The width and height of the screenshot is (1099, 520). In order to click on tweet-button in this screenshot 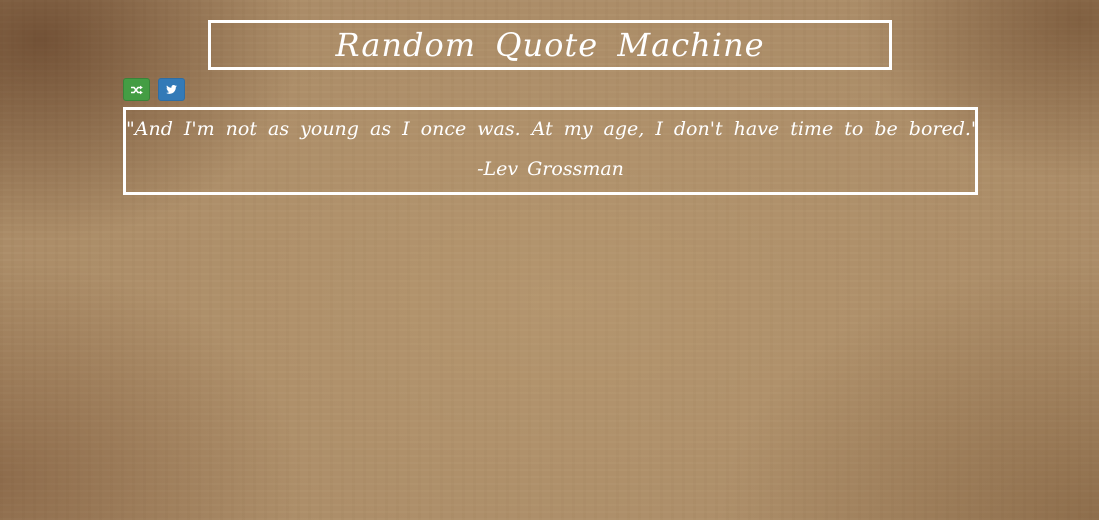, I will do `click(171, 89)`.